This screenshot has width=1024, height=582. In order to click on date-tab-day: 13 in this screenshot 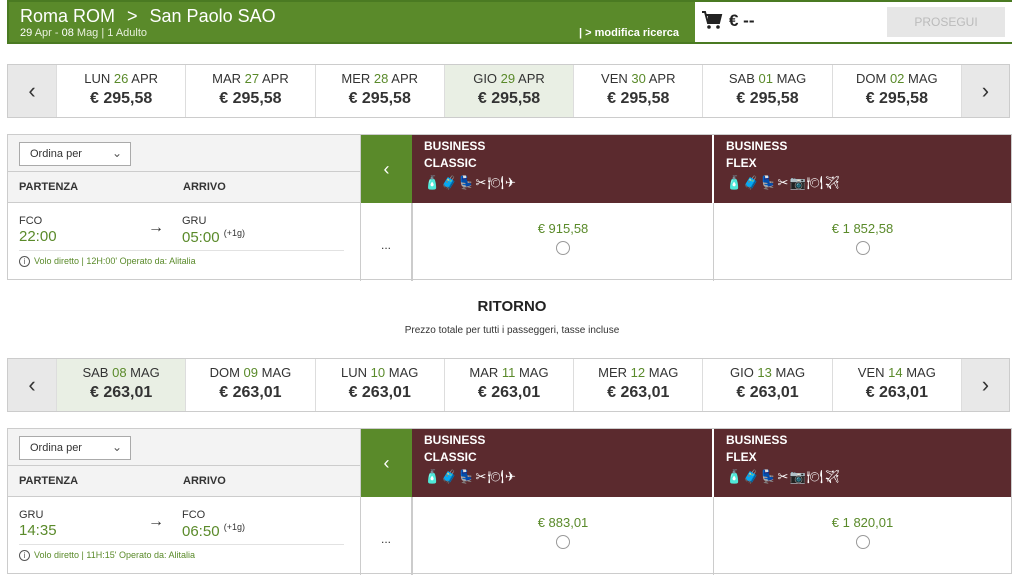, I will do `click(764, 372)`.